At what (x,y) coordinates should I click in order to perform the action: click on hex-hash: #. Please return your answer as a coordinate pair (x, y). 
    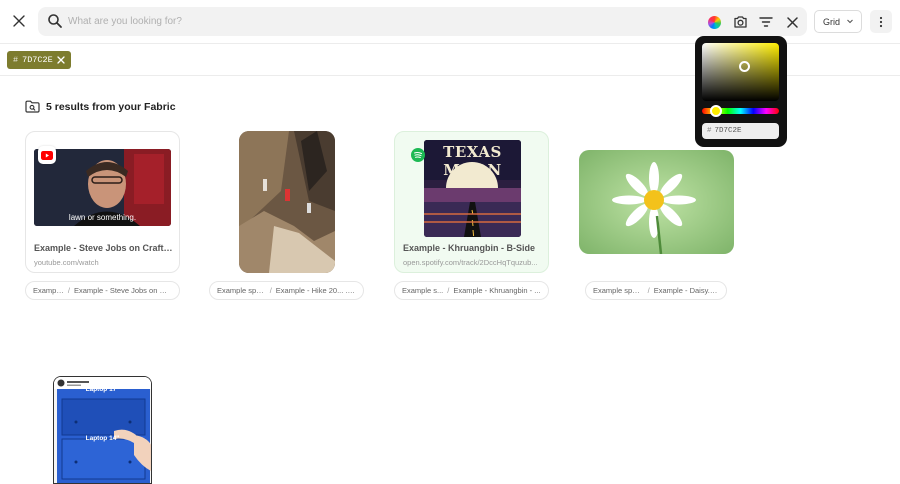
    Looking at the image, I should click on (709, 131).